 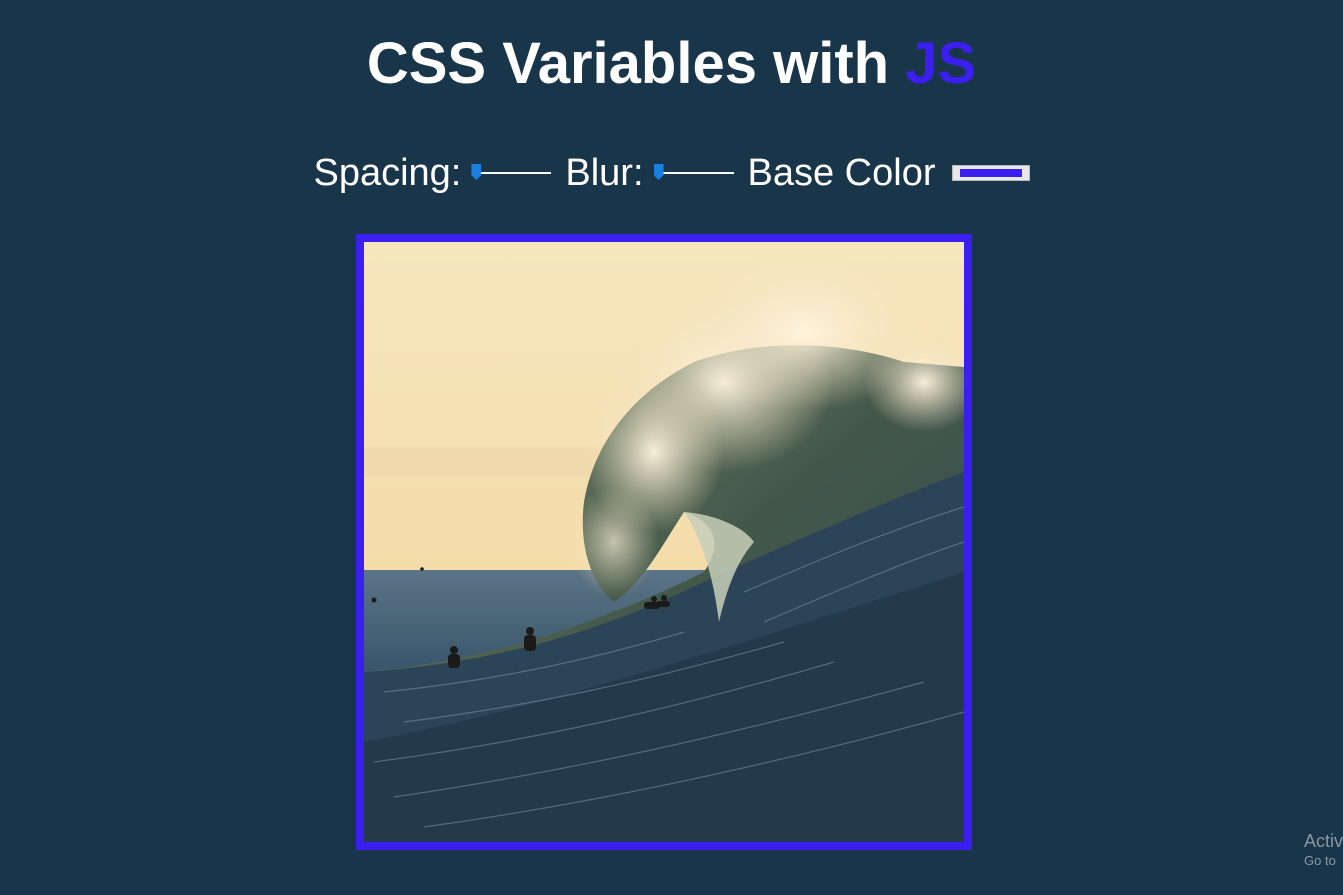 What do you see at coordinates (1323, 841) in the screenshot?
I see `watermark-line-1: Activ` at bounding box center [1323, 841].